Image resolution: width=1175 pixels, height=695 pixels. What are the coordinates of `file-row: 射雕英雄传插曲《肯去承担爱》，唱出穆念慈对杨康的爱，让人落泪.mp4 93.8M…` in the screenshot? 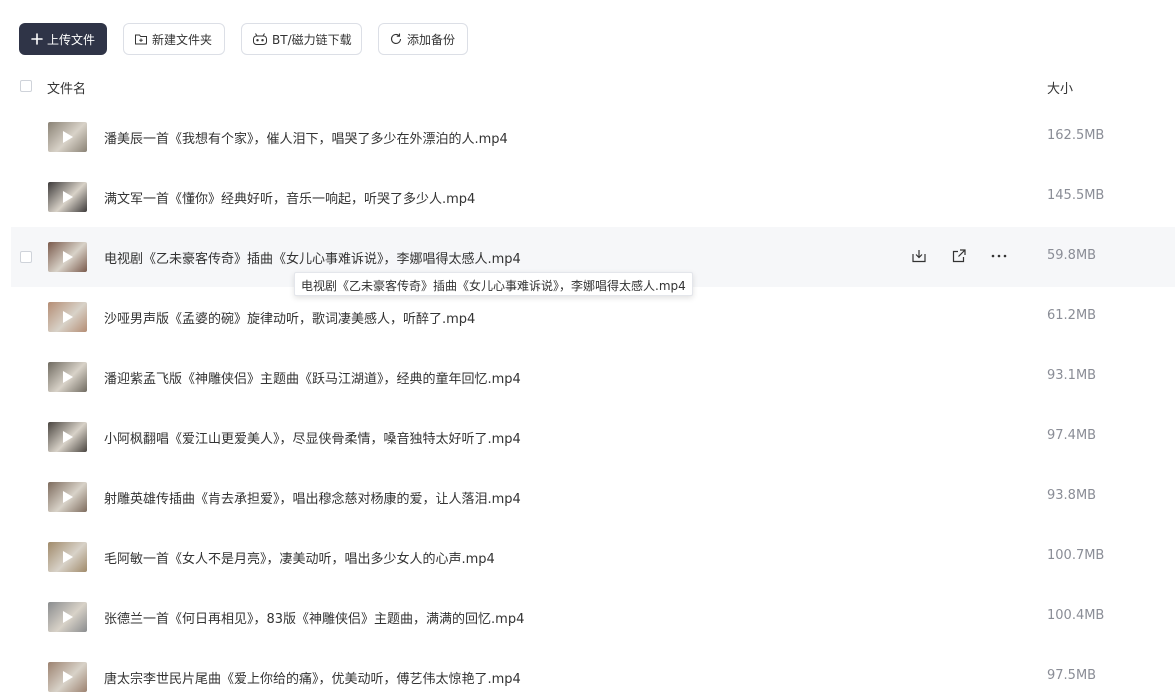 It's located at (587, 497).